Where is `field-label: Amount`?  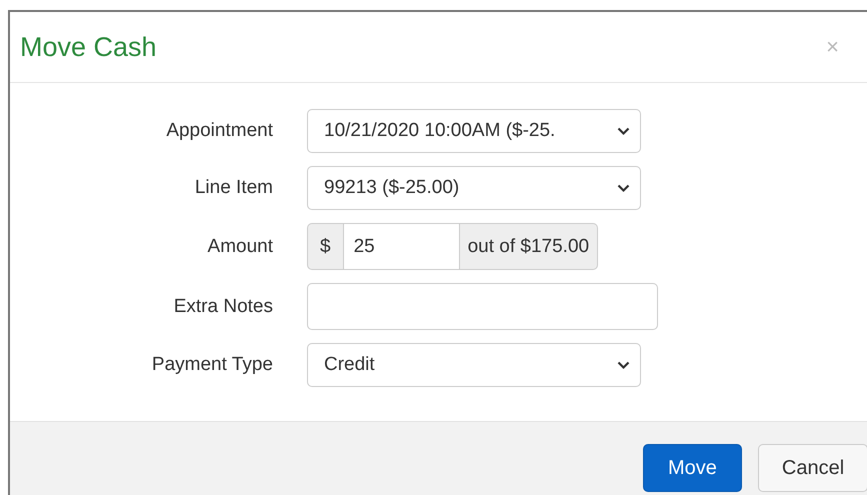 field-label: Amount is located at coordinates (240, 247).